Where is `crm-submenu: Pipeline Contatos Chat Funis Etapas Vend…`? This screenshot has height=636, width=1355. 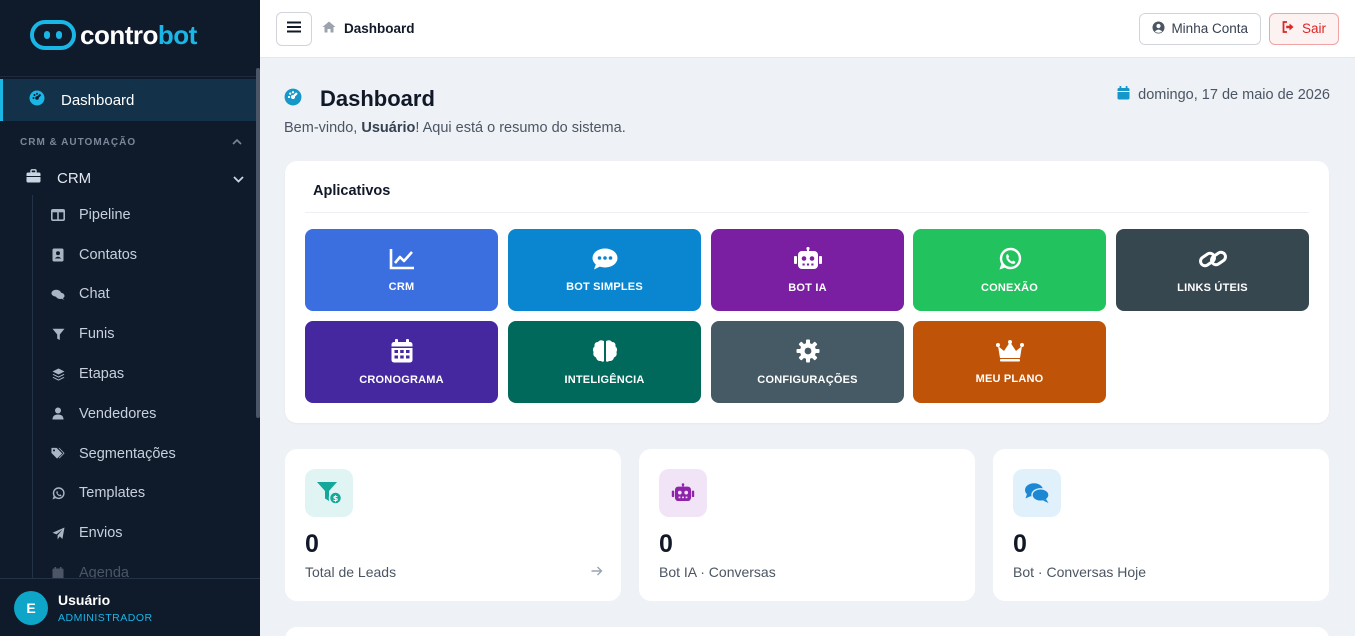 crm-submenu: Pipeline Contatos Chat Funis Etapas Vend… is located at coordinates (146, 394).